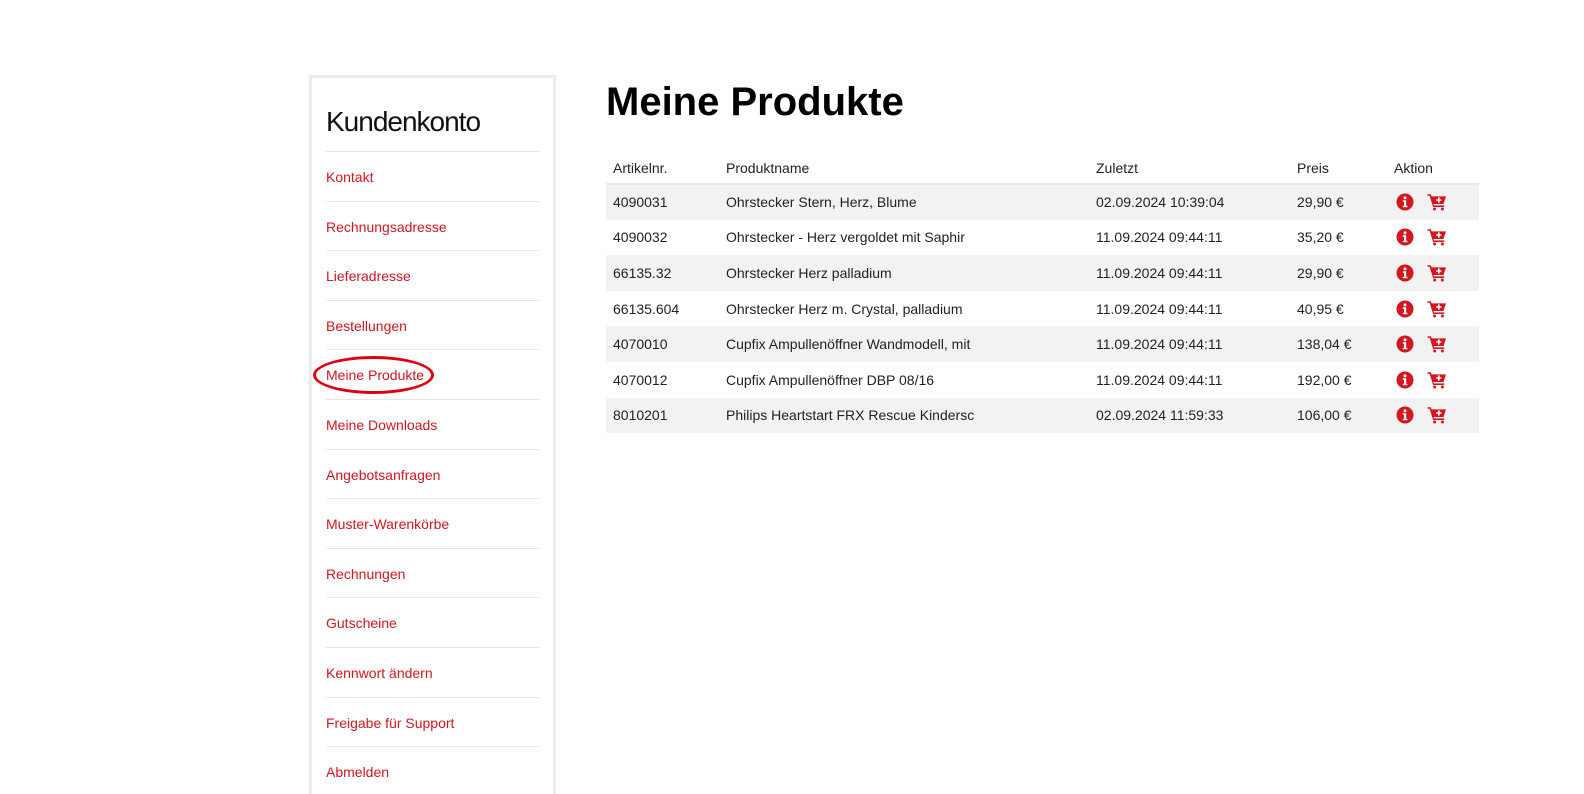 Image resolution: width=1584 pixels, height=794 pixels. Describe the element at coordinates (366, 325) in the screenshot. I see `sidebar-item-label: Bestellungen` at that location.